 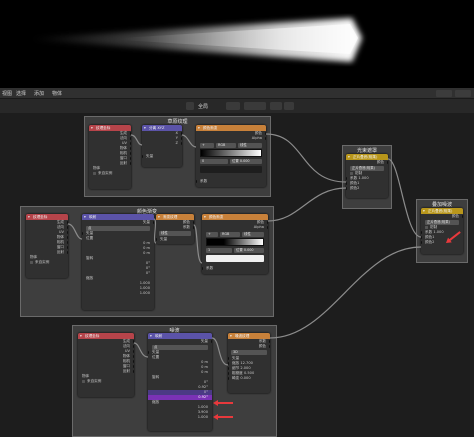 What do you see at coordinates (367, 176) in the screenshot?
I see `node-mix-beam: 正片叠底(相乘) 颜色 正片叠底(相乘) 钳制 系数 1.000 颜色1 颜色2` at bounding box center [367, 176].